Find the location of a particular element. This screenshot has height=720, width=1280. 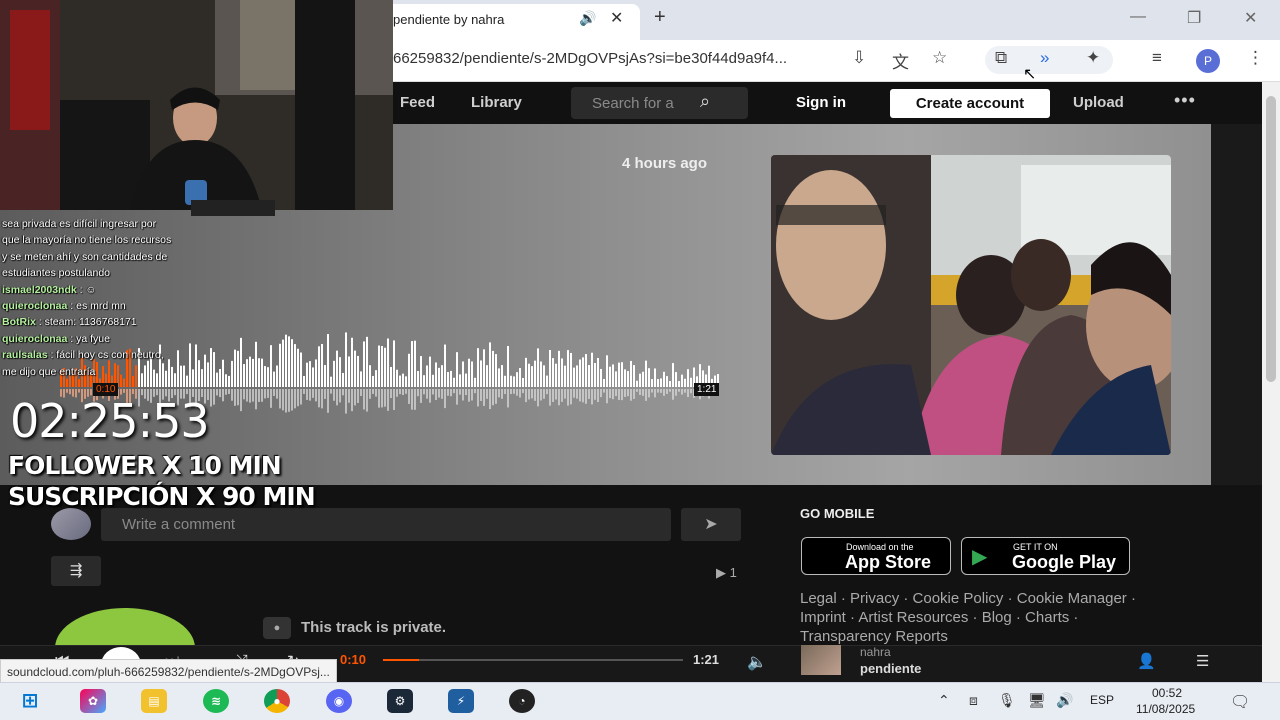

bookmark-star-icon: ☆ is located at coordinates (939, 58).